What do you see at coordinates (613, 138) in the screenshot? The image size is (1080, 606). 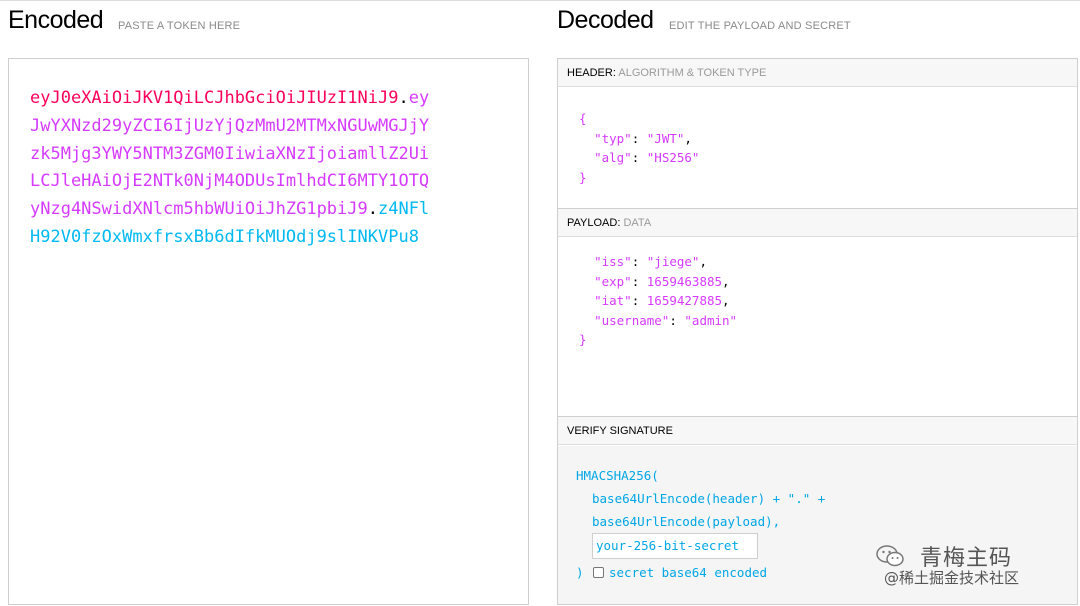 I see `header-typ-key: "typ"` at bounding box center [613, 138].